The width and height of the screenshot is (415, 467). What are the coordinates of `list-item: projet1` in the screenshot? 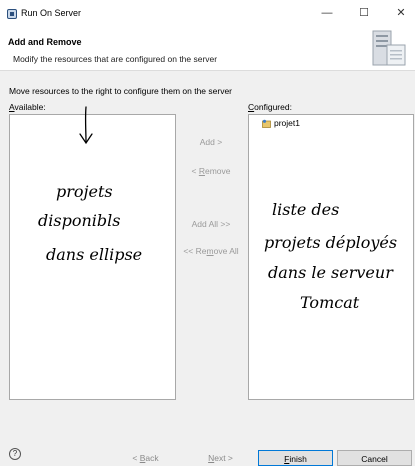 It's located at (281, 123).